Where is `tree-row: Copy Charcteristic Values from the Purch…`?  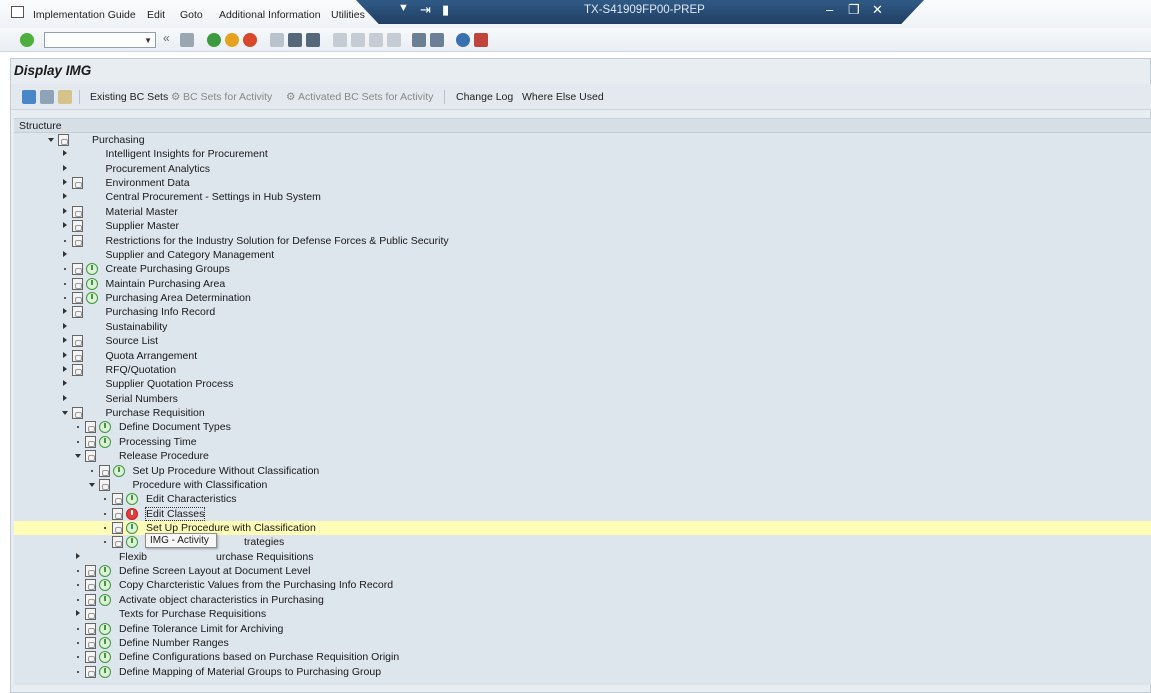
tree-row: Copy Charcteristic Values from the Purch… is located at coordinates (582, 585).